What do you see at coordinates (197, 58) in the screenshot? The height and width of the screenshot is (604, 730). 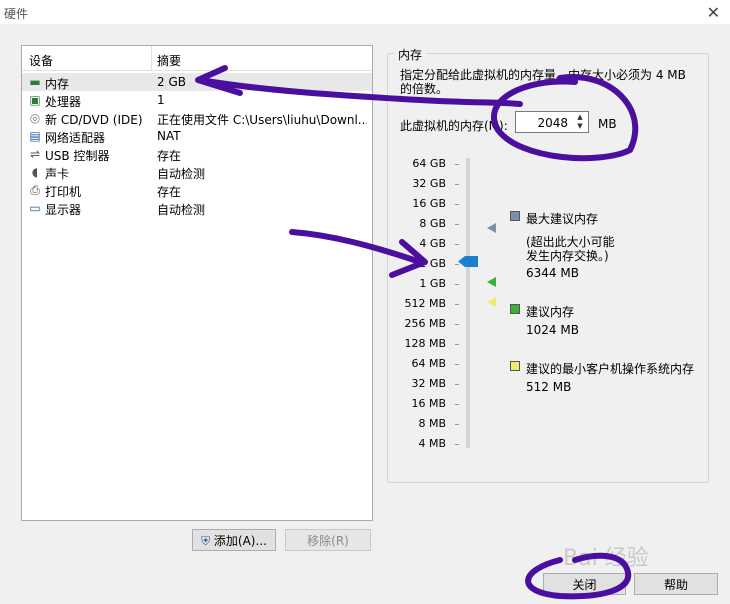 I see `device-list-header: 设备 摘要` at bounding box center [197, 58].